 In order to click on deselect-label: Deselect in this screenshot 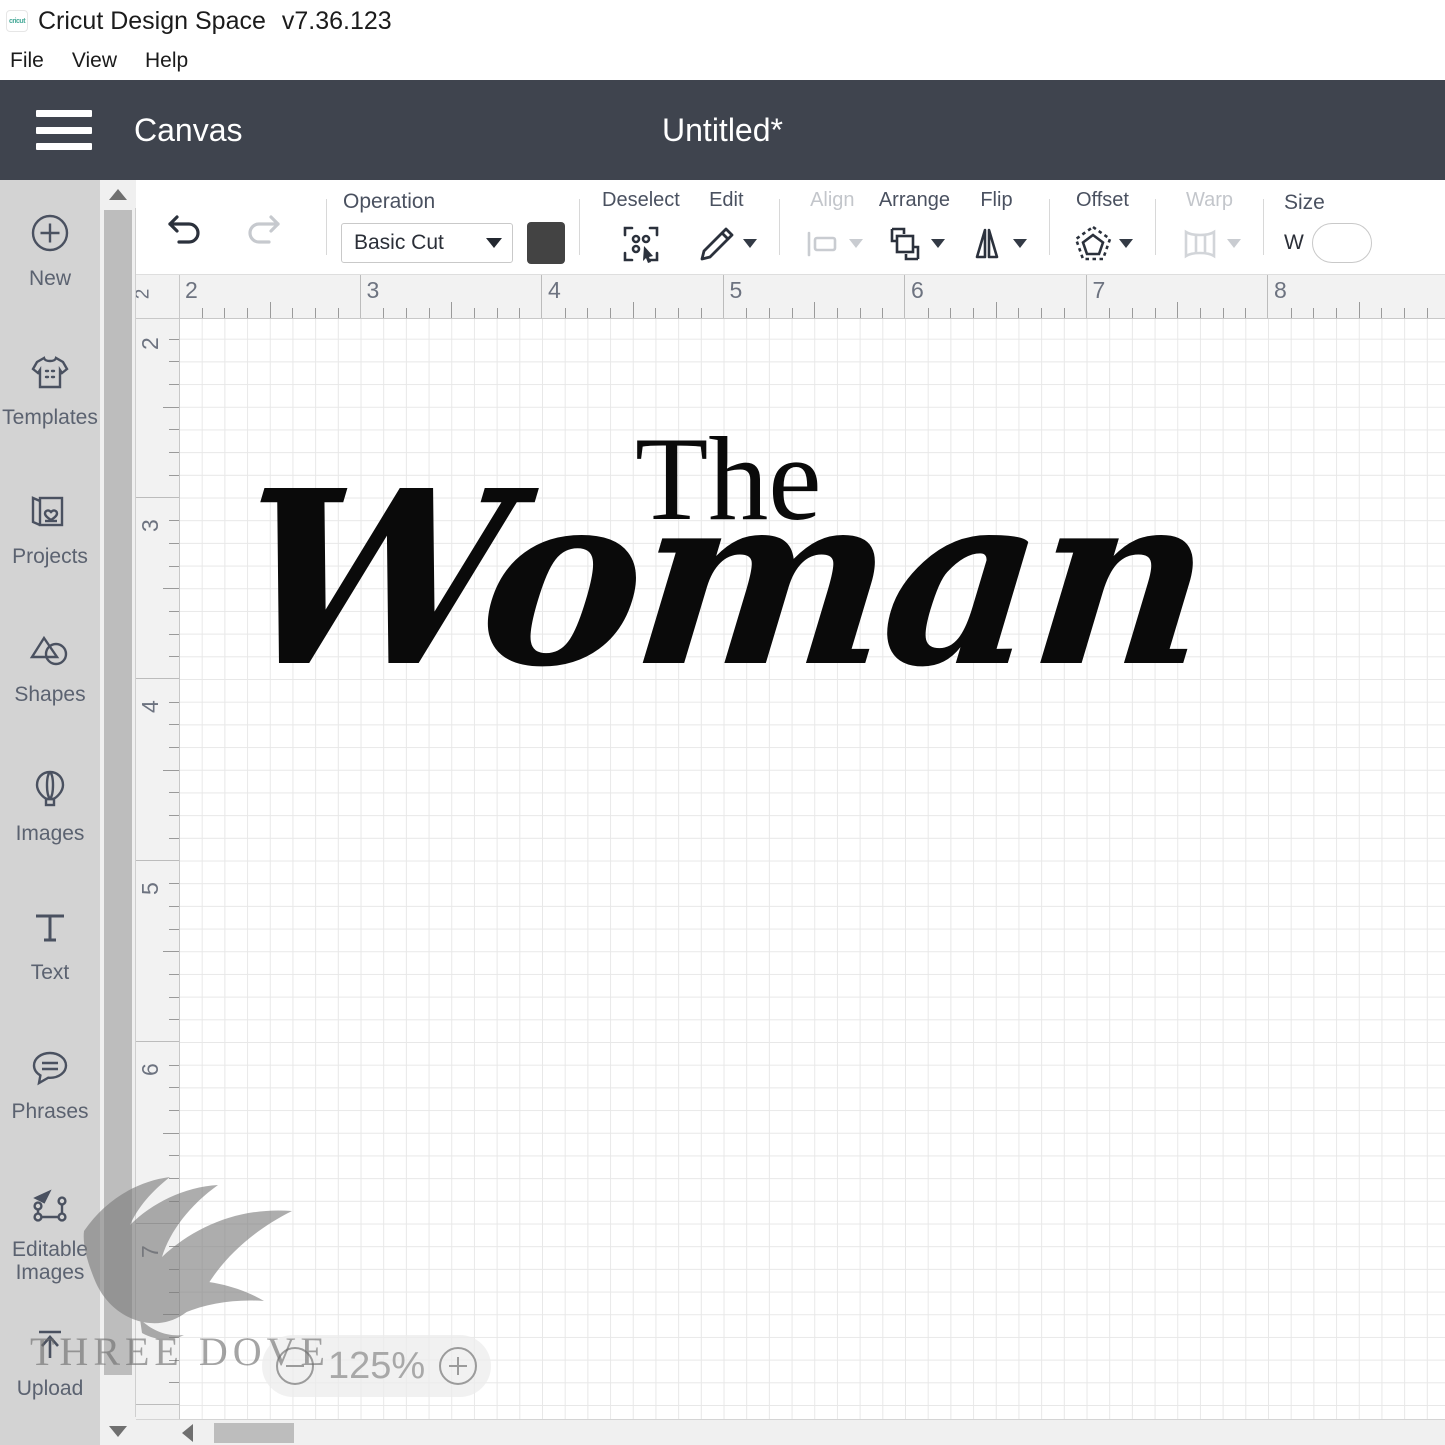, I will do `click(641, 199)`.